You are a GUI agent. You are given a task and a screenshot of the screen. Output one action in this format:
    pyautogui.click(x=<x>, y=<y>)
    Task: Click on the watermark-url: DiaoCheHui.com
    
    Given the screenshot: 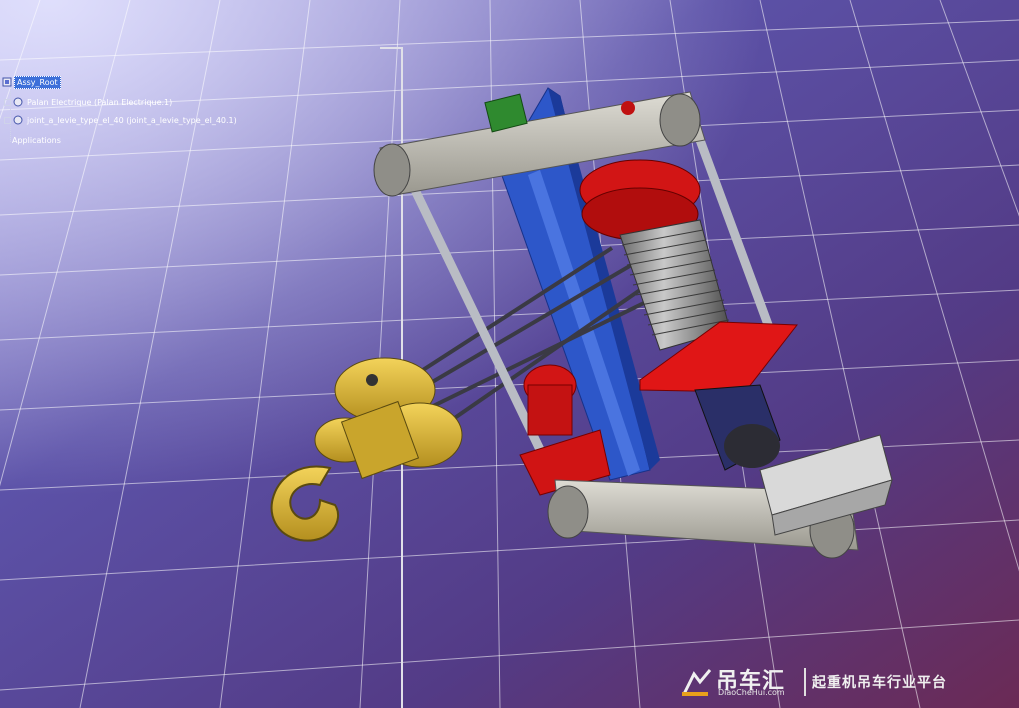 What is the action you would take?
    pyautogui.click(x=751, y=692)
    